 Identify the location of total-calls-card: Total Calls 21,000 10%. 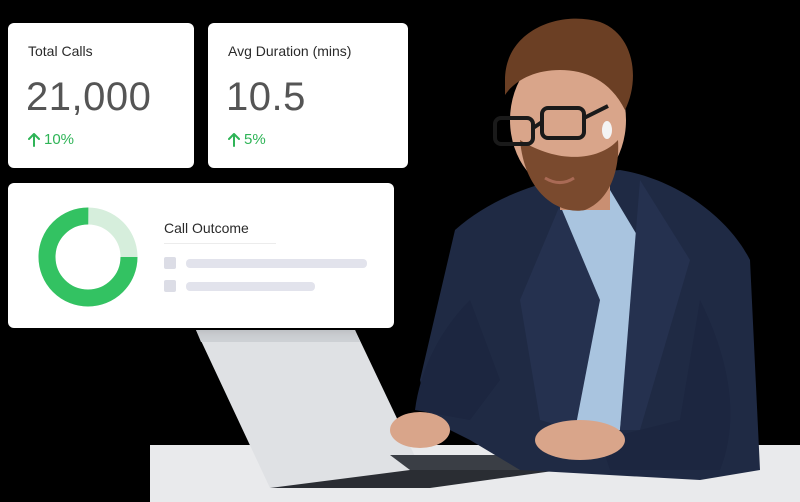
(101, 95).